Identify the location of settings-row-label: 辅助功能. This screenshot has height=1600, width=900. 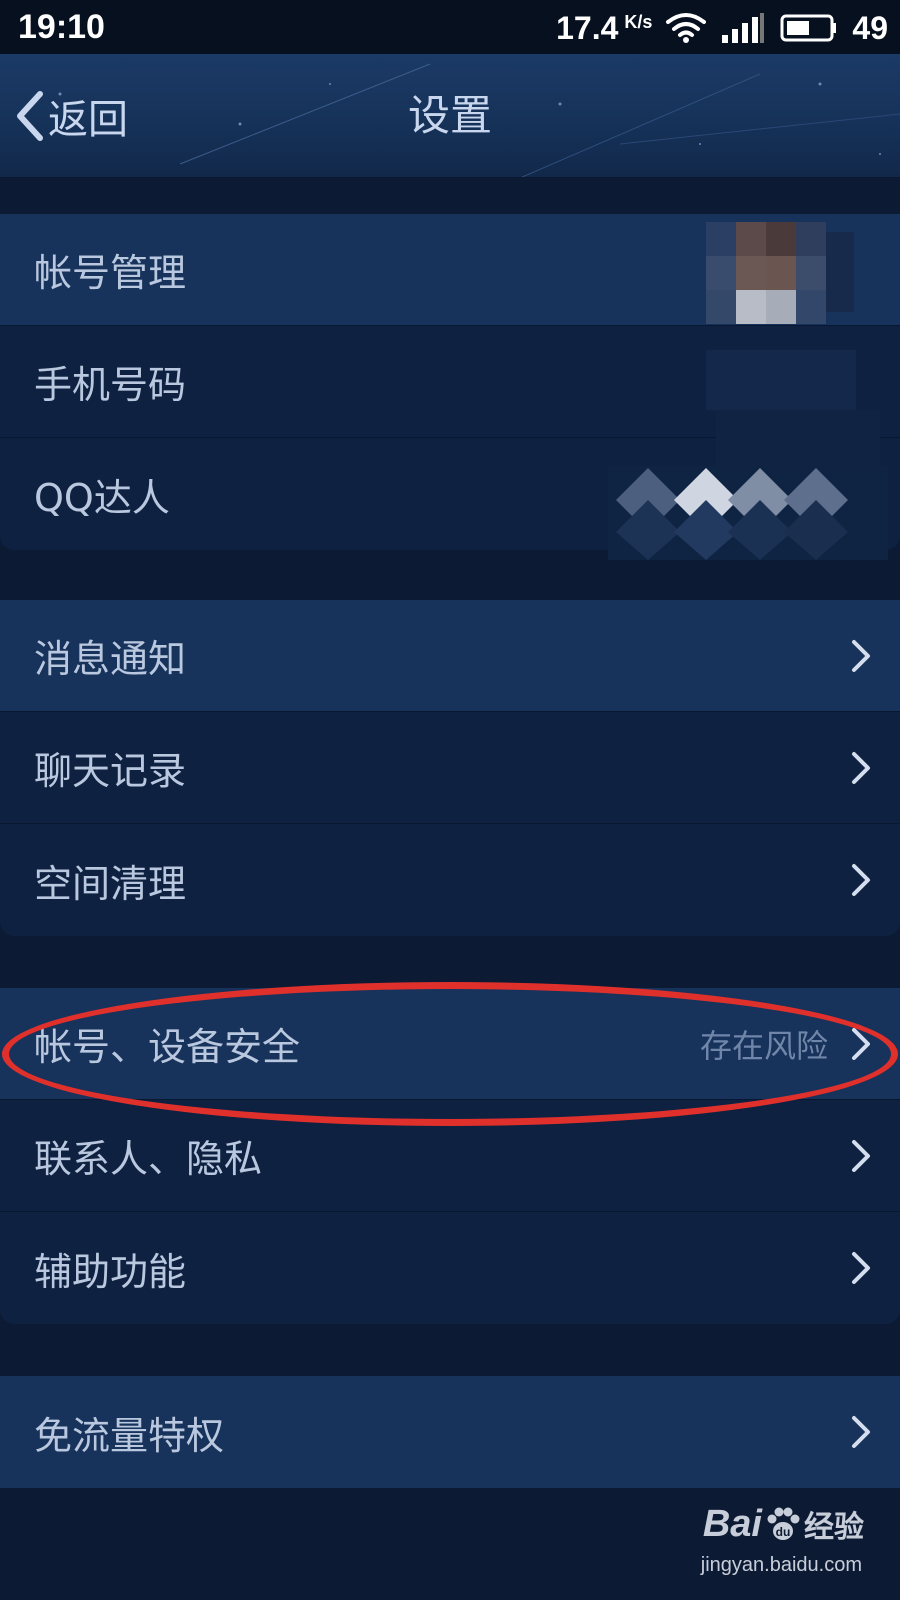
(110, 1271).